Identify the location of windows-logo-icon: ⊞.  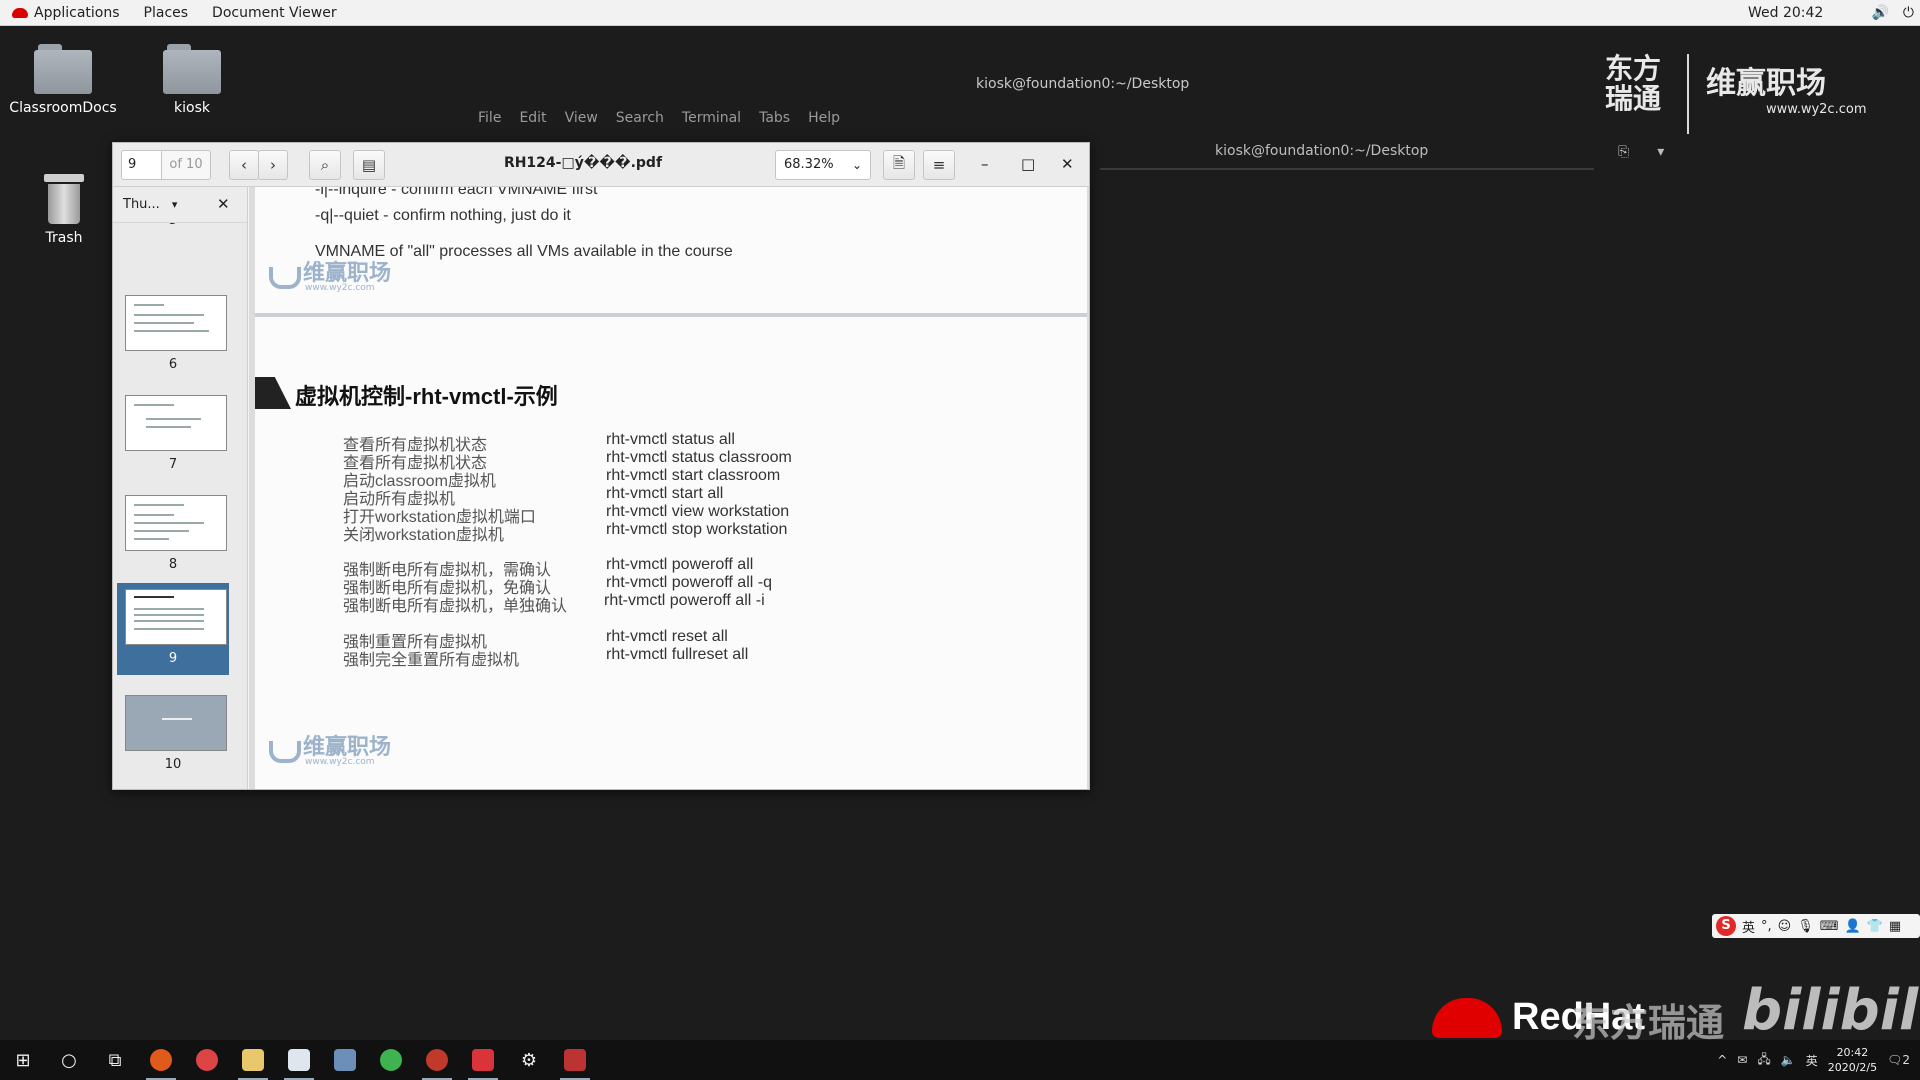
(23, 1060).